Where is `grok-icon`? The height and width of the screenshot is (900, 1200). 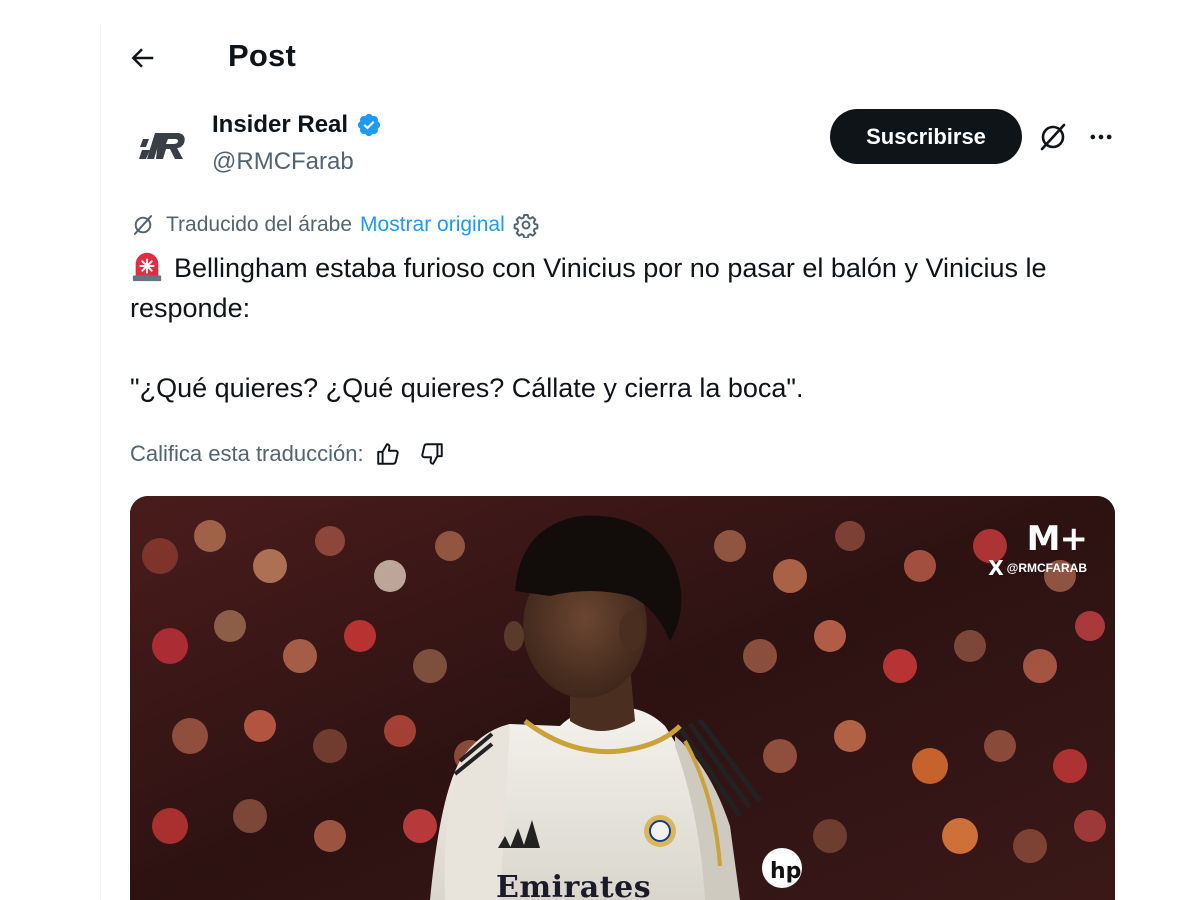
grok-icon is located at coordinates (1053, 137).